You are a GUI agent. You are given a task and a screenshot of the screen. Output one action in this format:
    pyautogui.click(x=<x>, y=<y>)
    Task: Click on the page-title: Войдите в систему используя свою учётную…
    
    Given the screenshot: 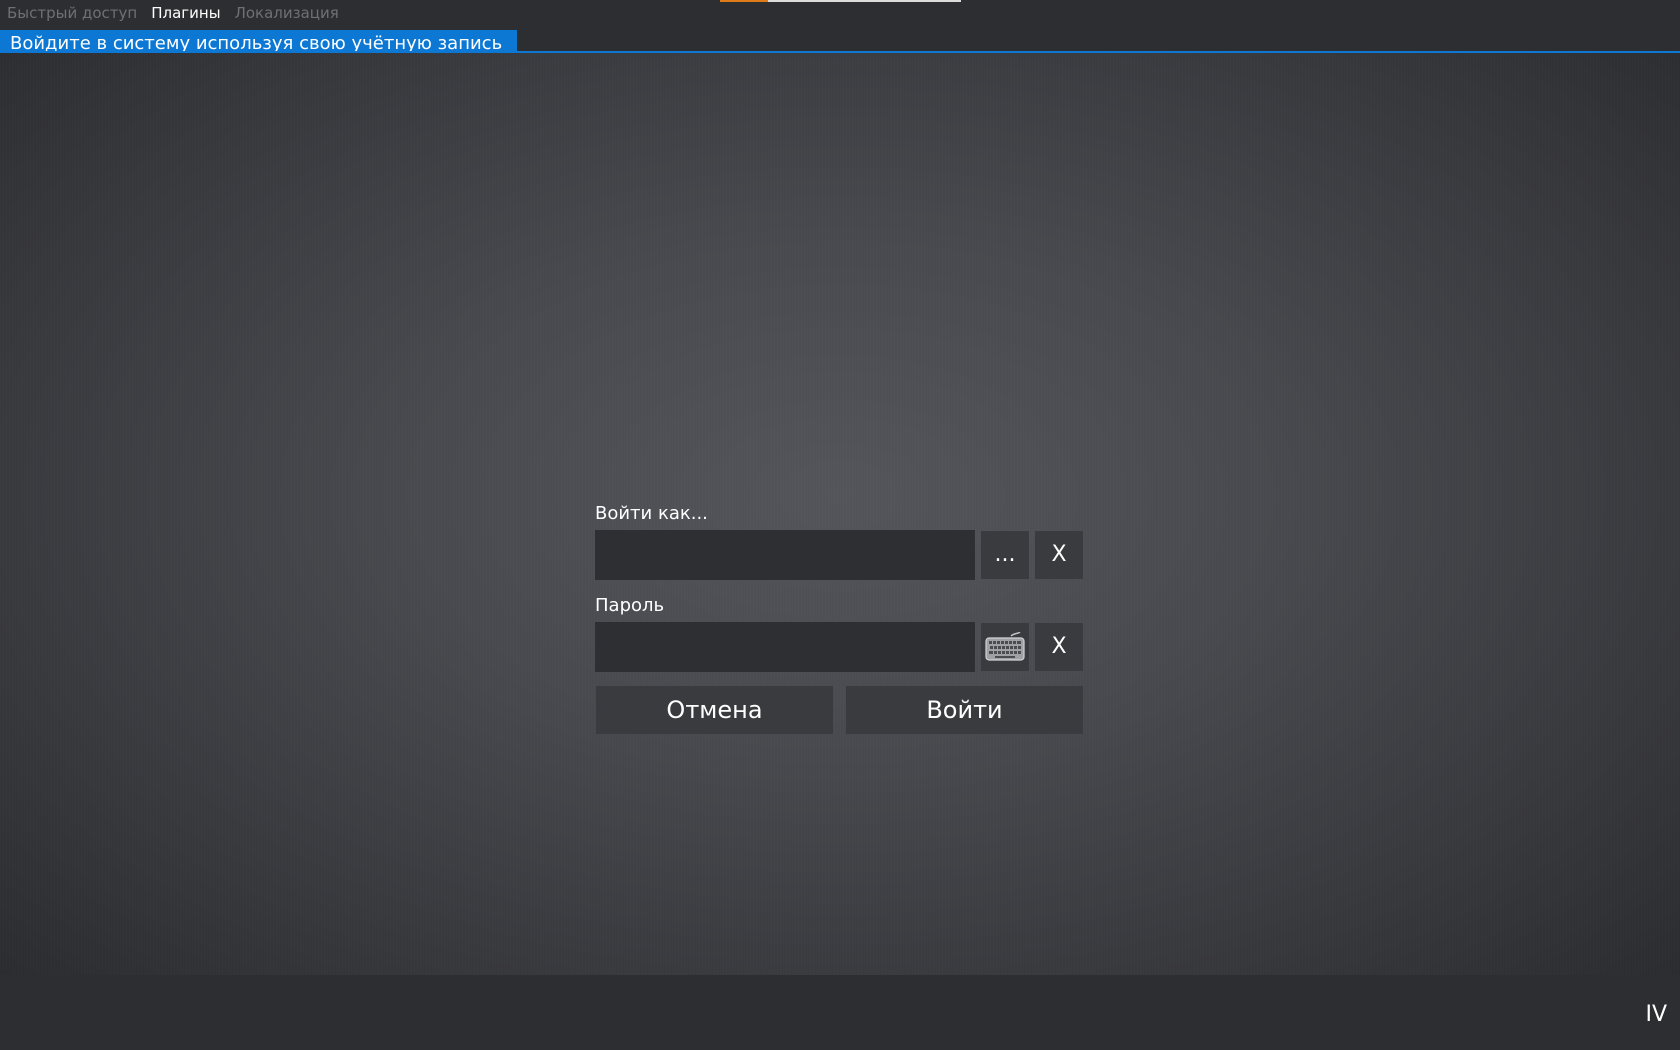 What is the action you would take?
    pyautogui.click(x=258, y=41)
    